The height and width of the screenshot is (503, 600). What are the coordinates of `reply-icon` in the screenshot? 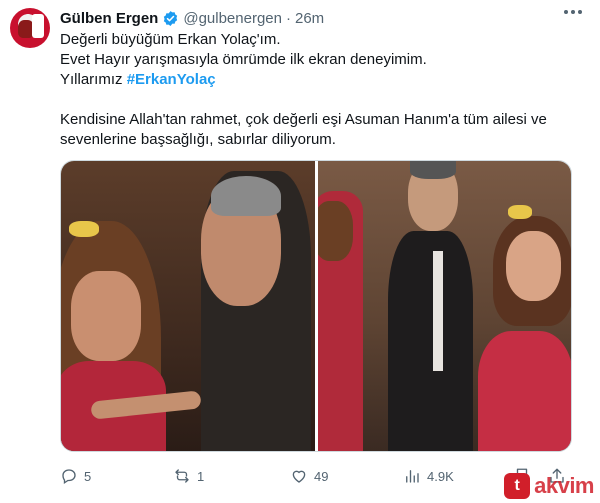 It's located at (69, 477).